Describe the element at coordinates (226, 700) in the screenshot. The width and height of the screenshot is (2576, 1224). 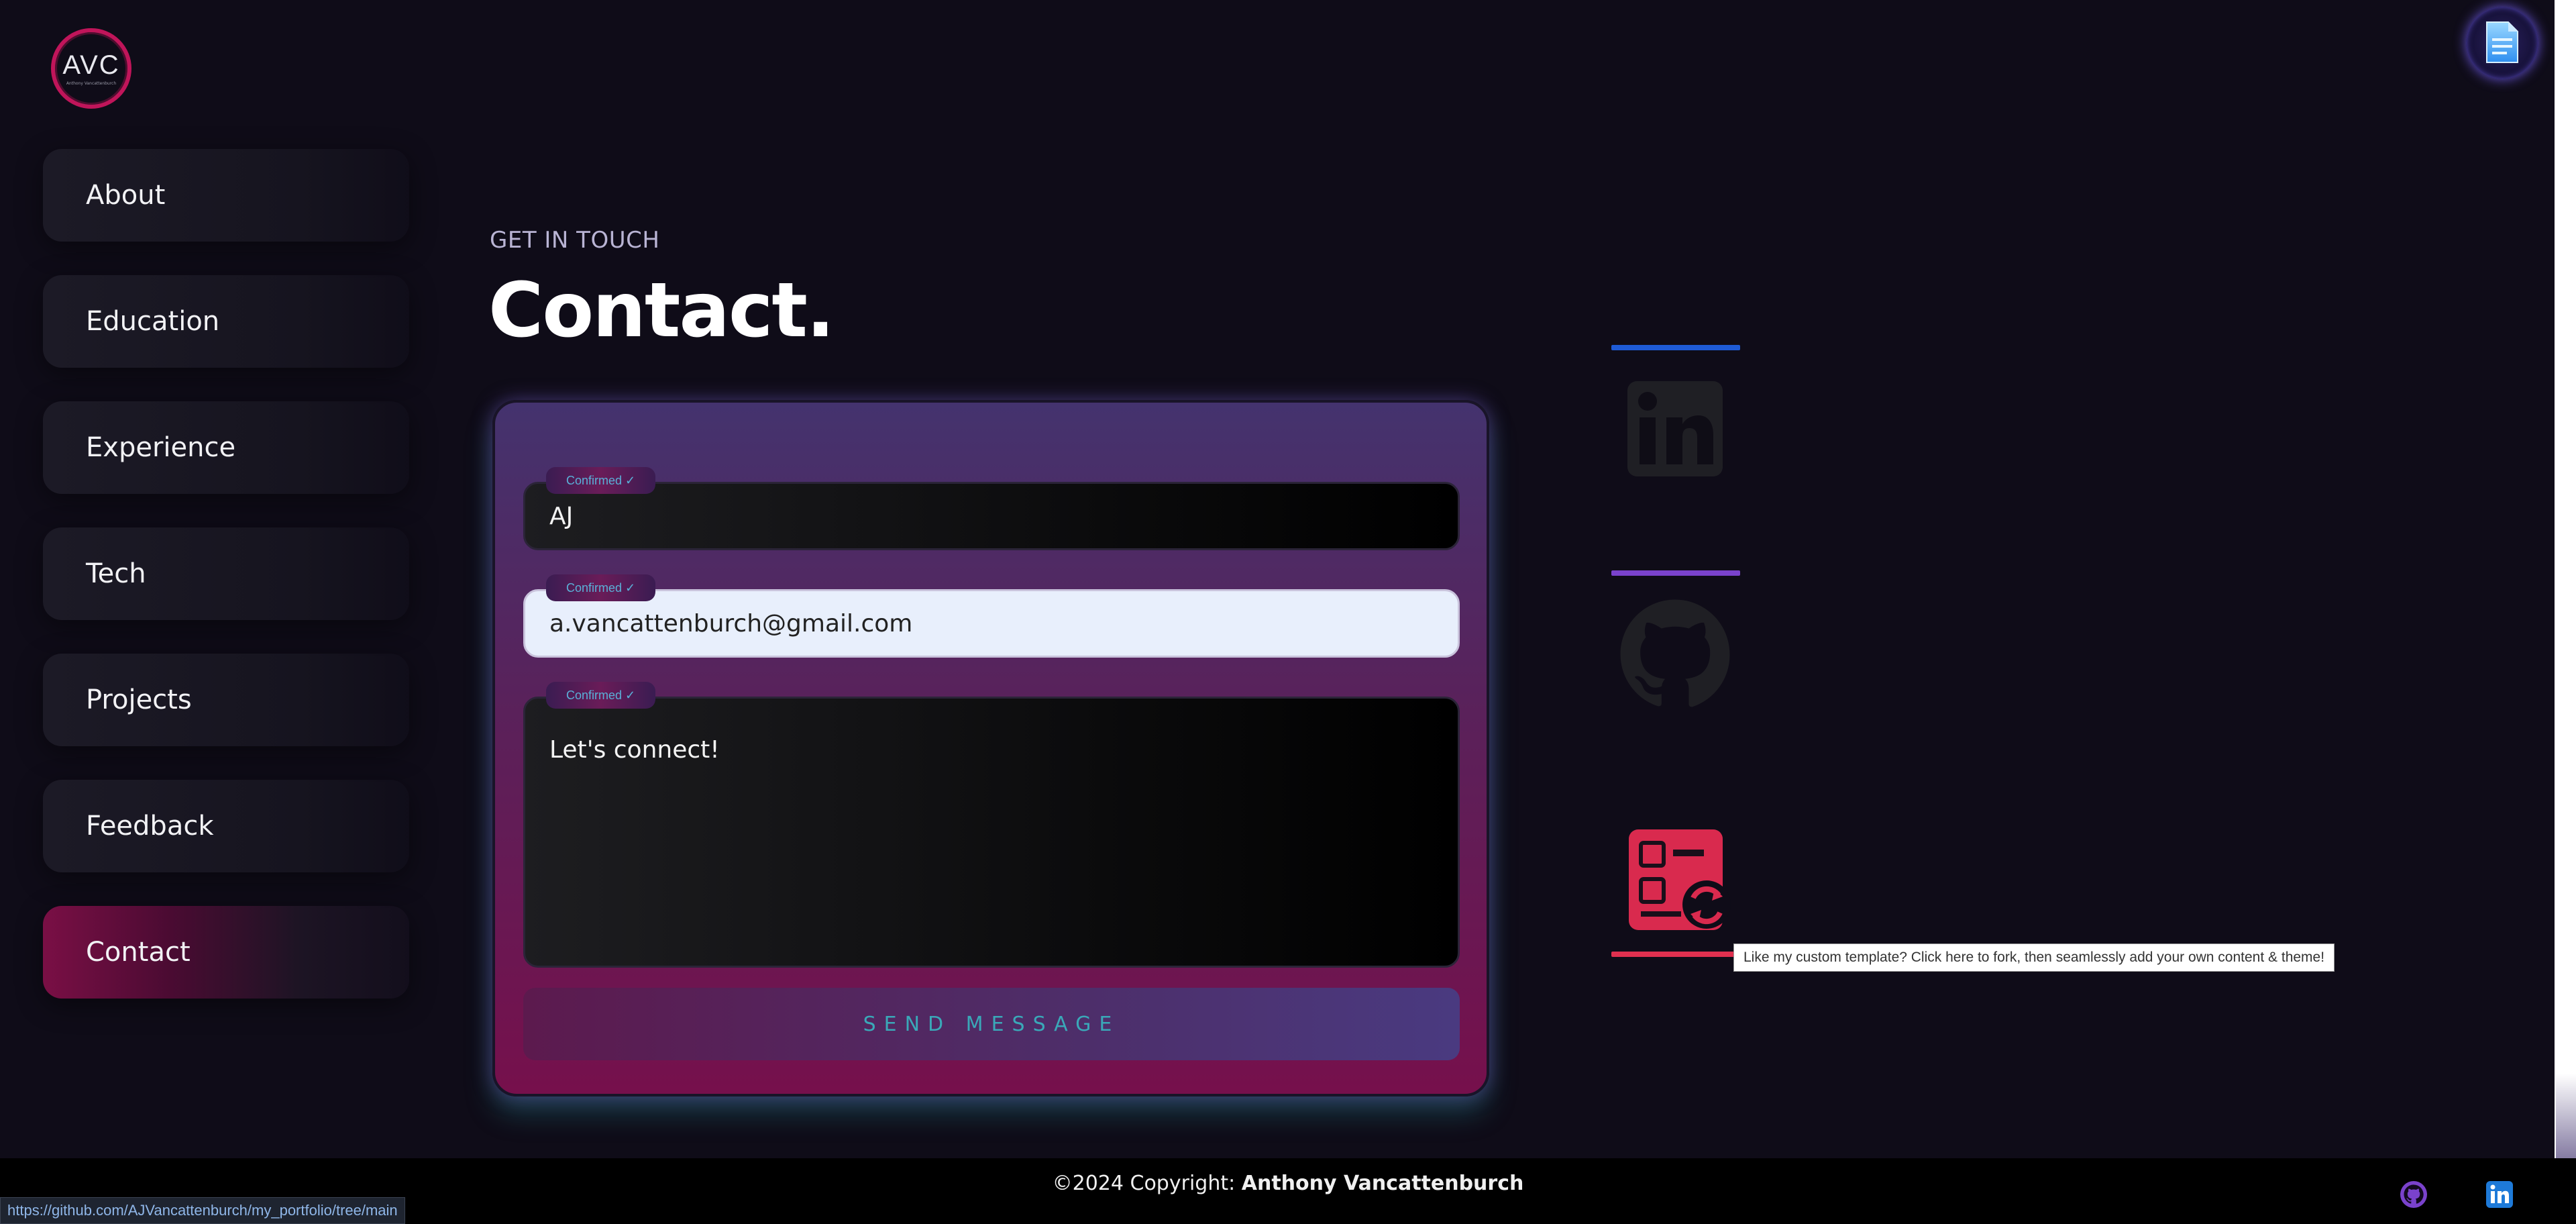
I see `nav-item-projects: Projects` at that location.